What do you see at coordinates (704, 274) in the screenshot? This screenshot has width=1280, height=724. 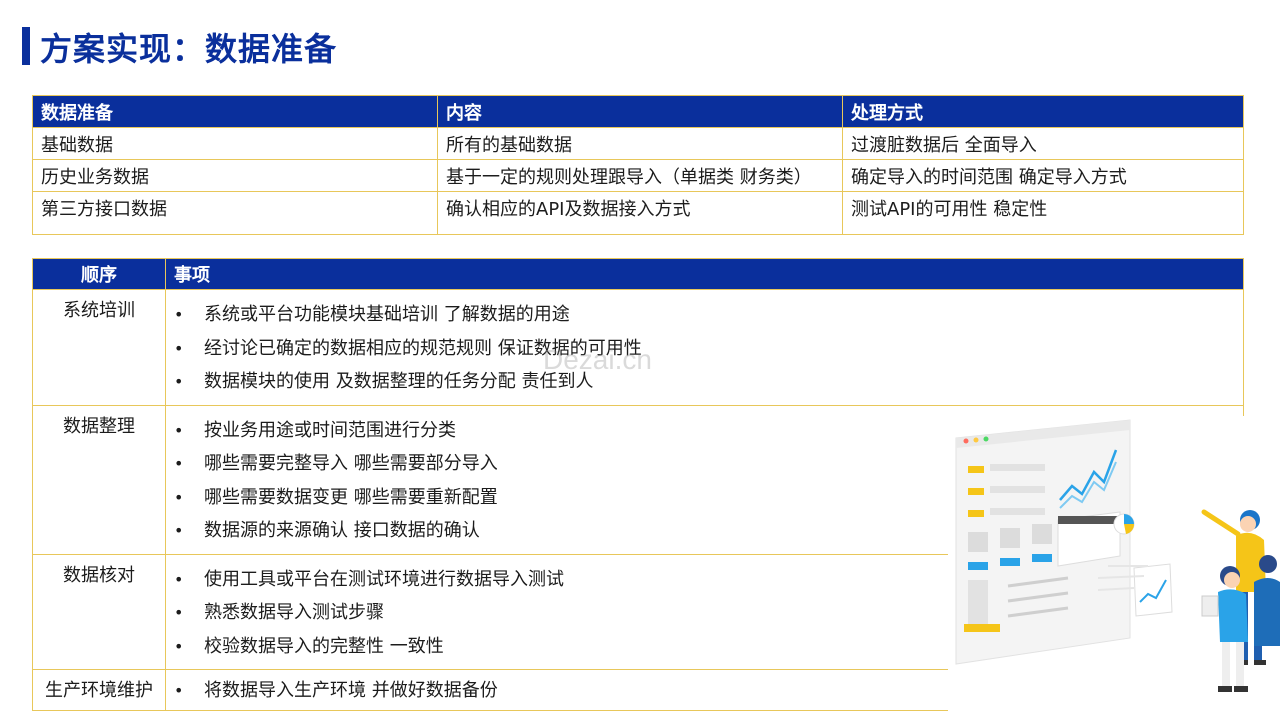 I see `column-header: 事项` at bounding box center [704, 274].